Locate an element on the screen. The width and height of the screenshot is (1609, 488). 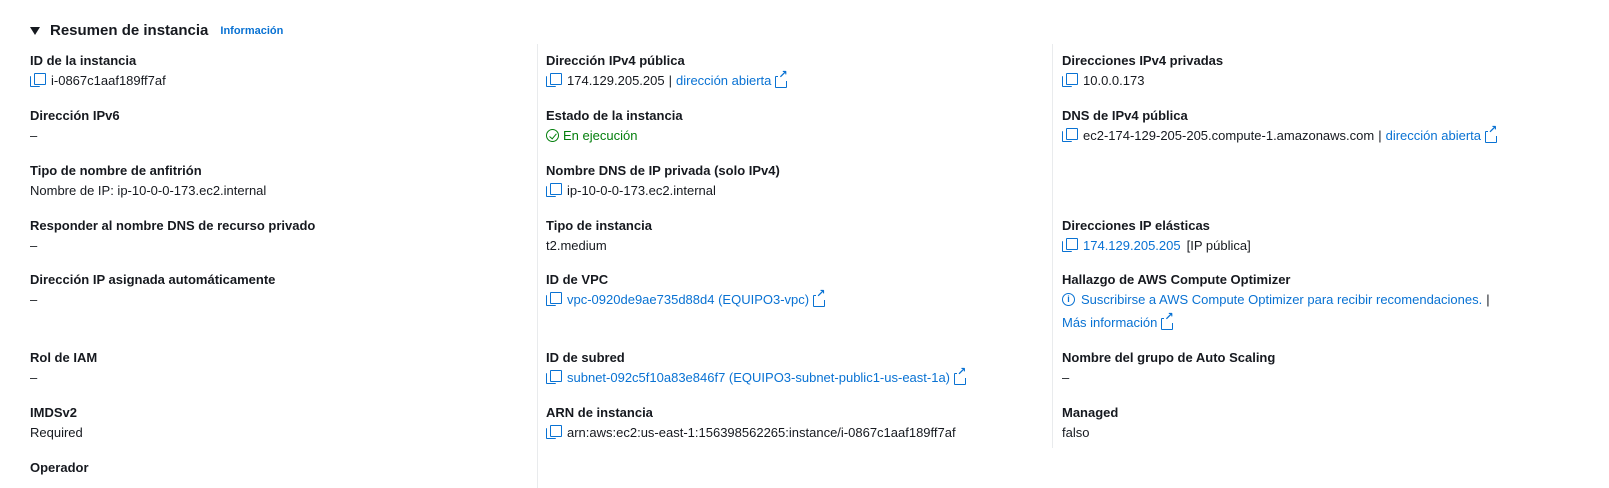
auto-ip-value: – is located at coordinates (34, 299).